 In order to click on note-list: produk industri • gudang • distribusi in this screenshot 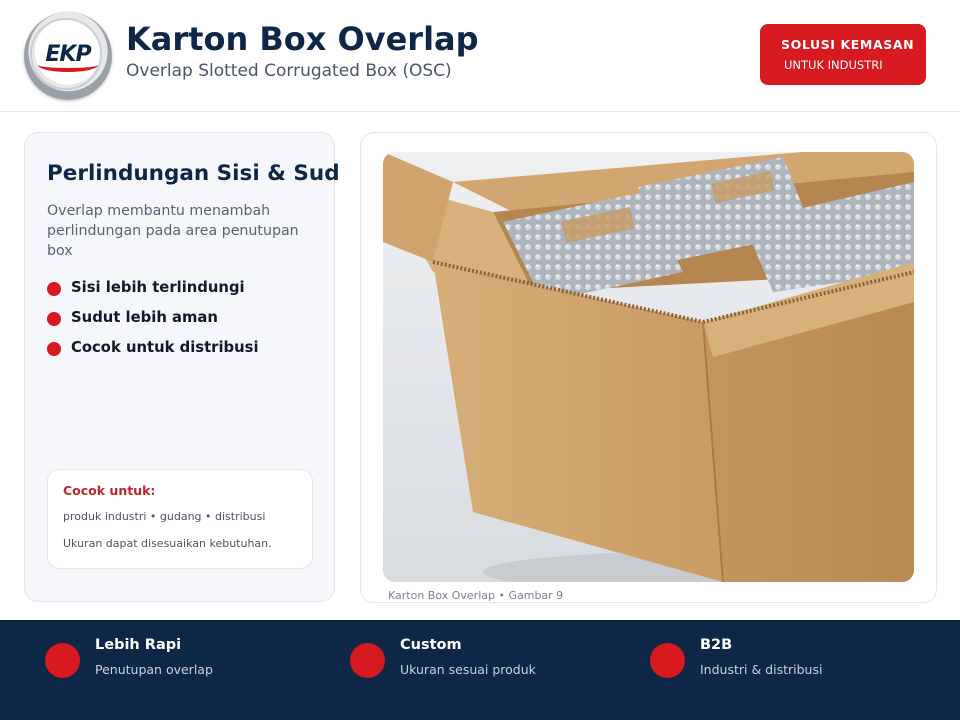, I will do `click(164, 516)`.